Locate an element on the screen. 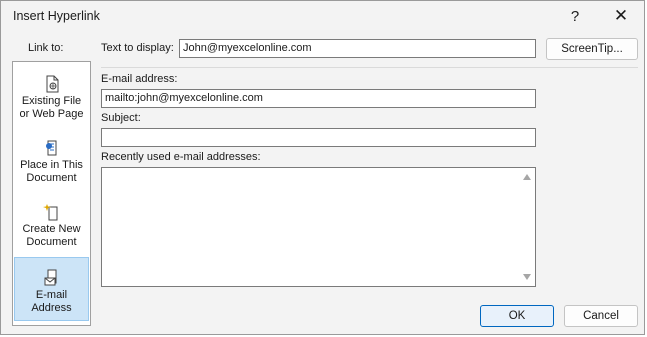 The height and width of the screenshot is (337, 647). close-button: ✕ is located at coordinates (621, 16).